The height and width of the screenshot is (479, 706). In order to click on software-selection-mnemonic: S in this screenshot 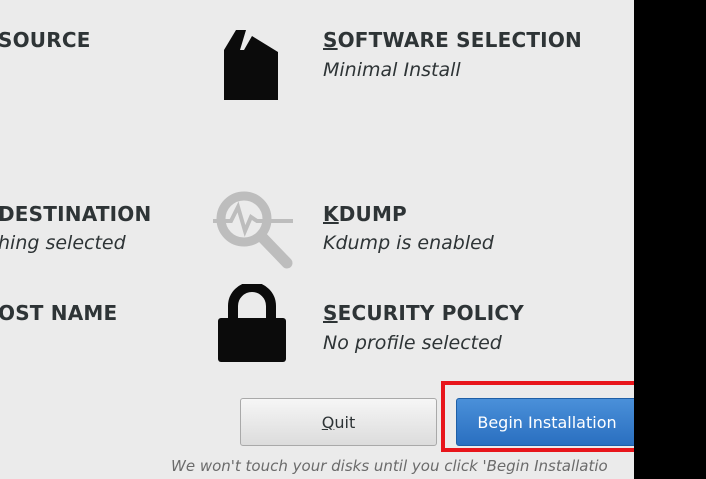, I will do `click(330, 40)`.